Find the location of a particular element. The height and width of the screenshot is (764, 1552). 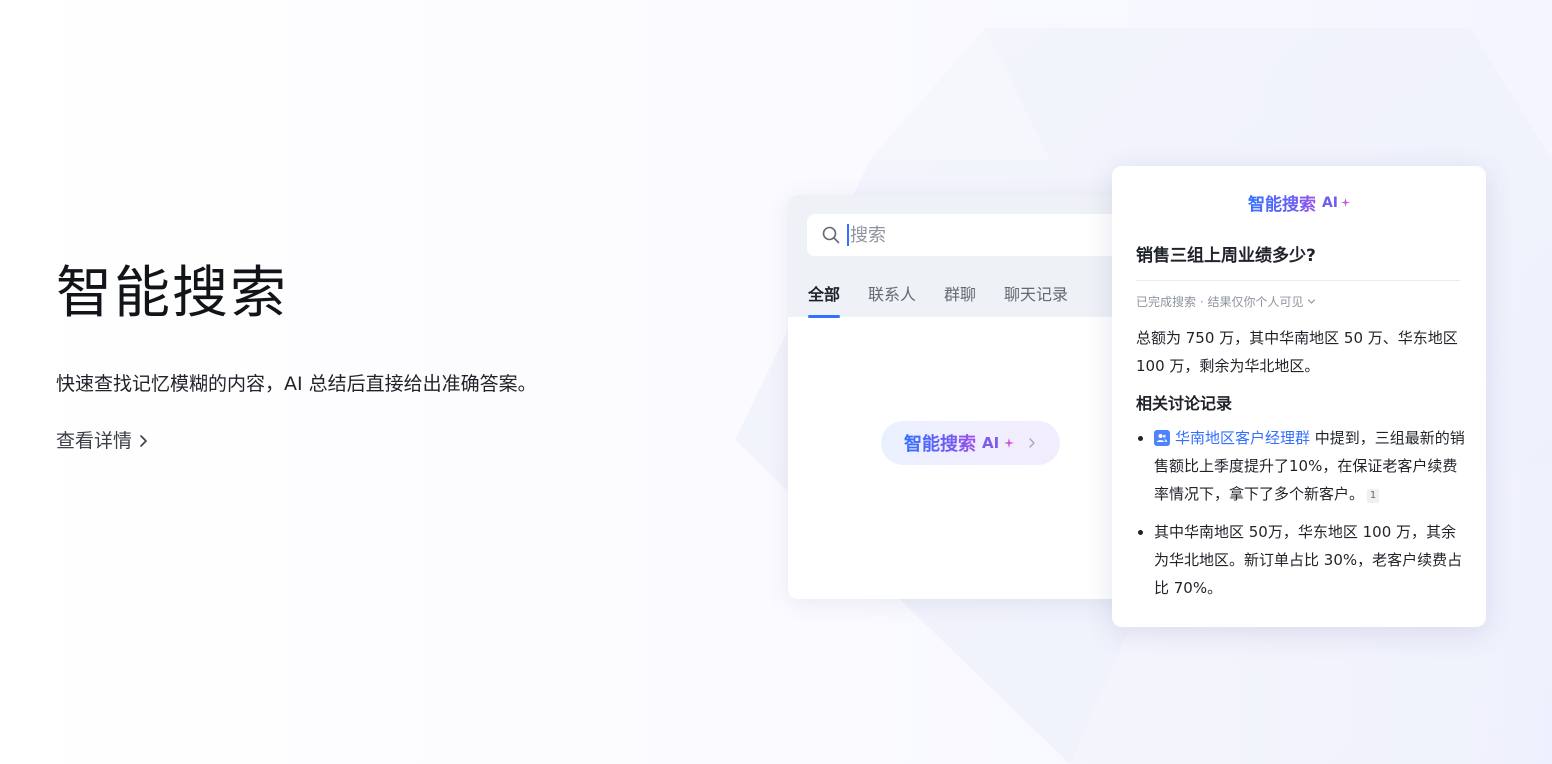

search-status: 已完成搜索 · 结果仅你个人可见 is located at coordinates (1226, 301).